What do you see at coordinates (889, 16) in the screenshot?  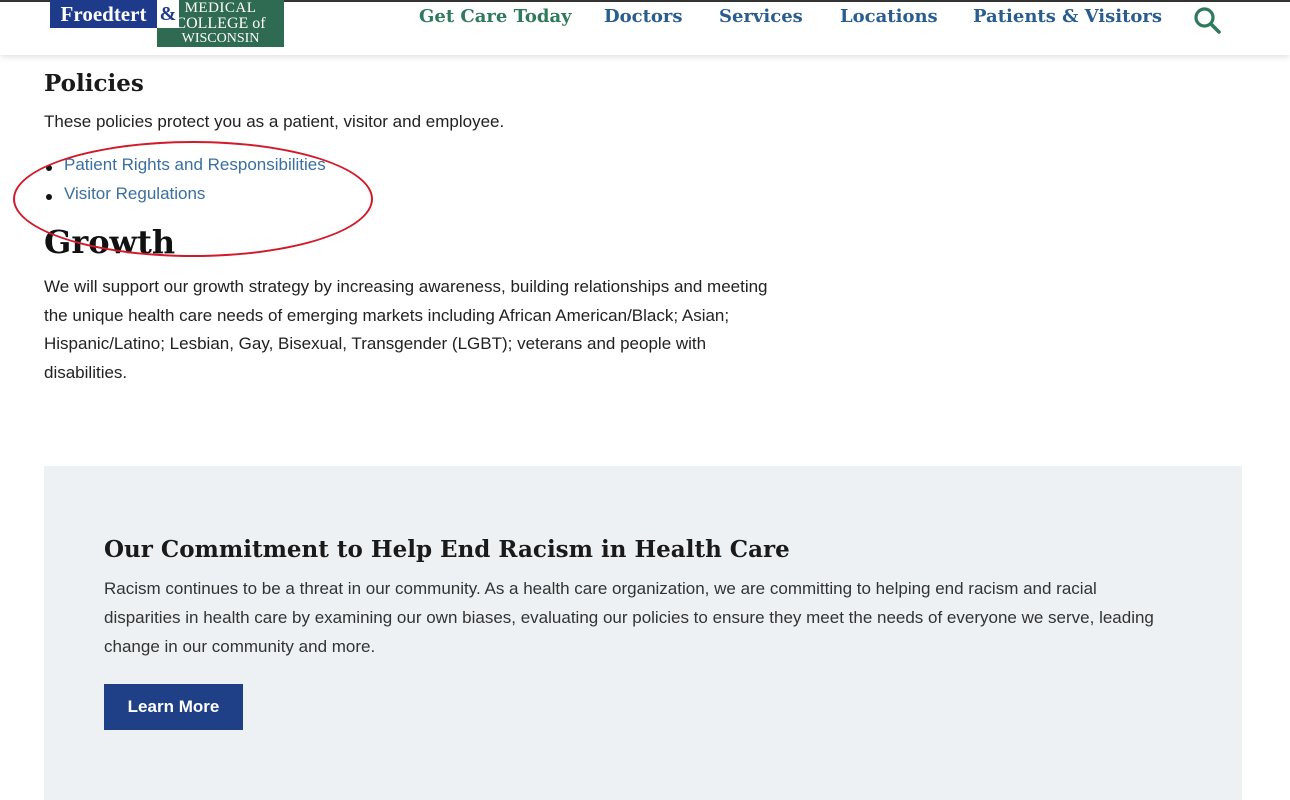 I see `nav-locations: Locations` at bounding box center [889, 16].